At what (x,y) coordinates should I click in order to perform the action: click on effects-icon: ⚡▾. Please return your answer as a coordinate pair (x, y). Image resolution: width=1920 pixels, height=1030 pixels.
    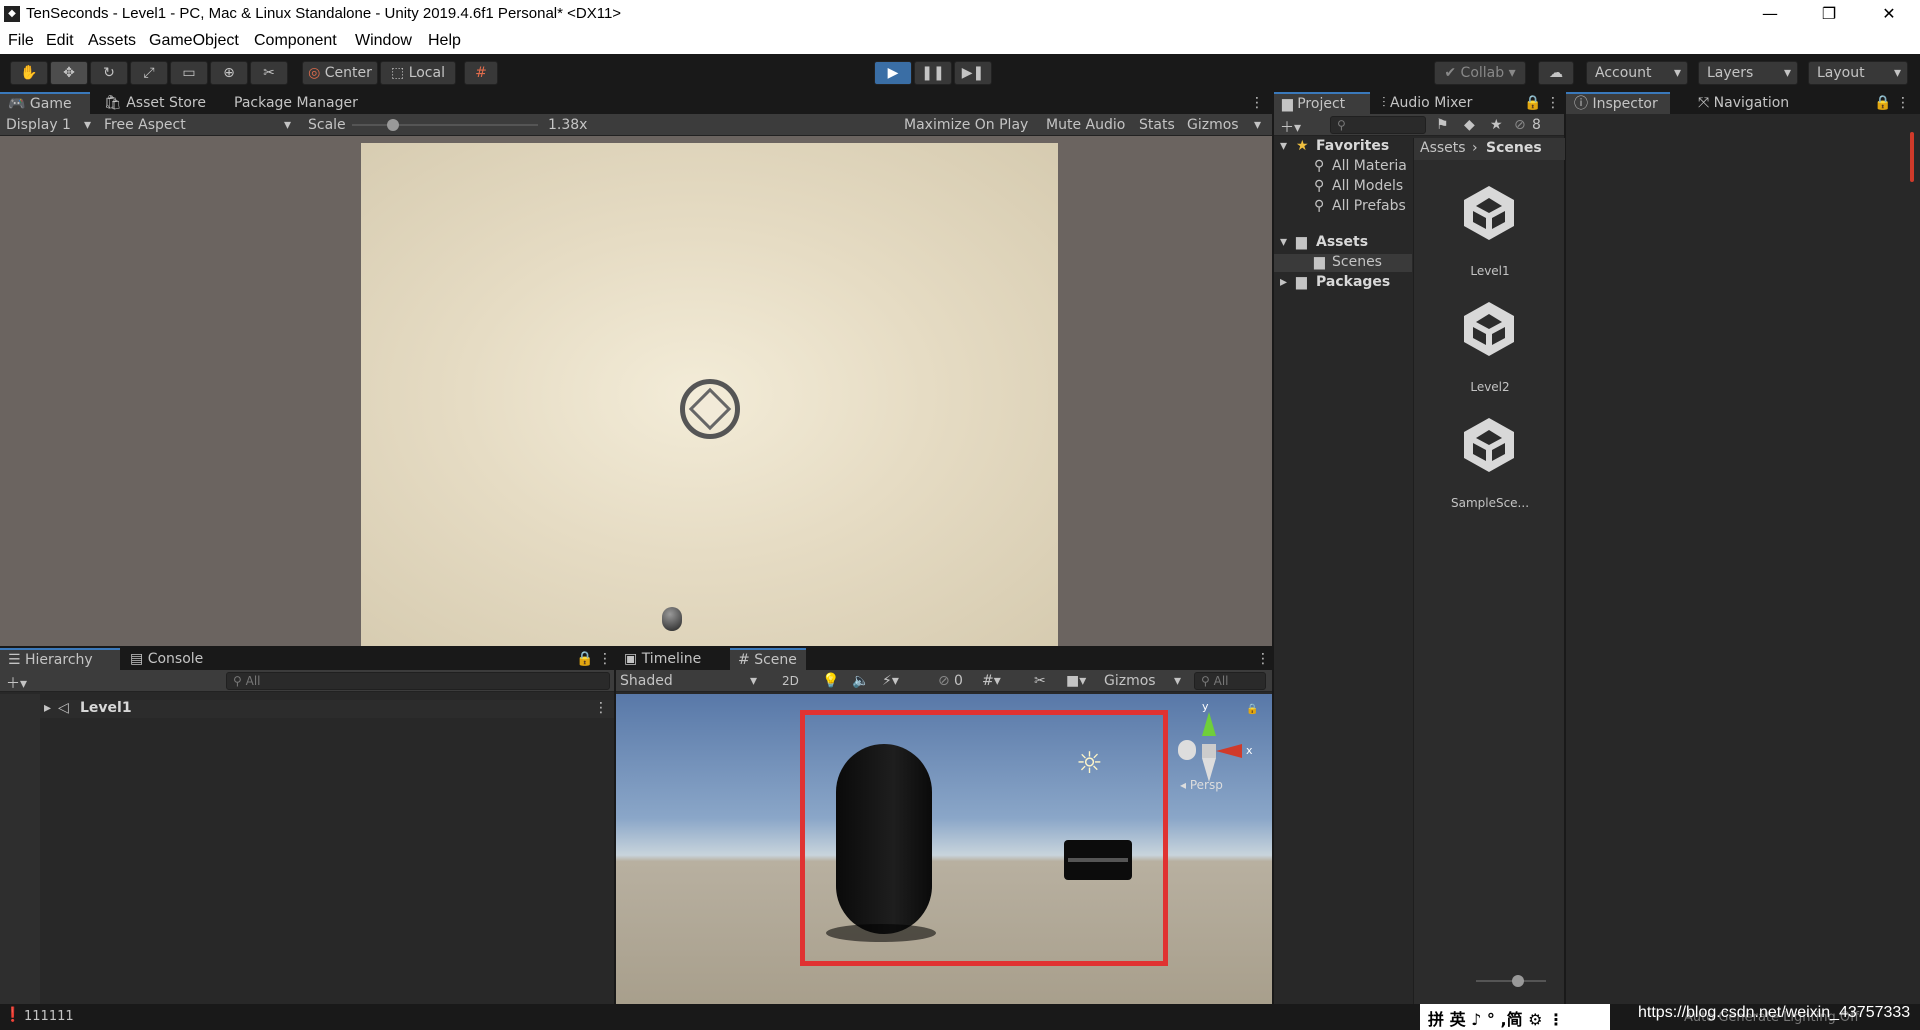
    Looking at the image, I should click on (890, 681).